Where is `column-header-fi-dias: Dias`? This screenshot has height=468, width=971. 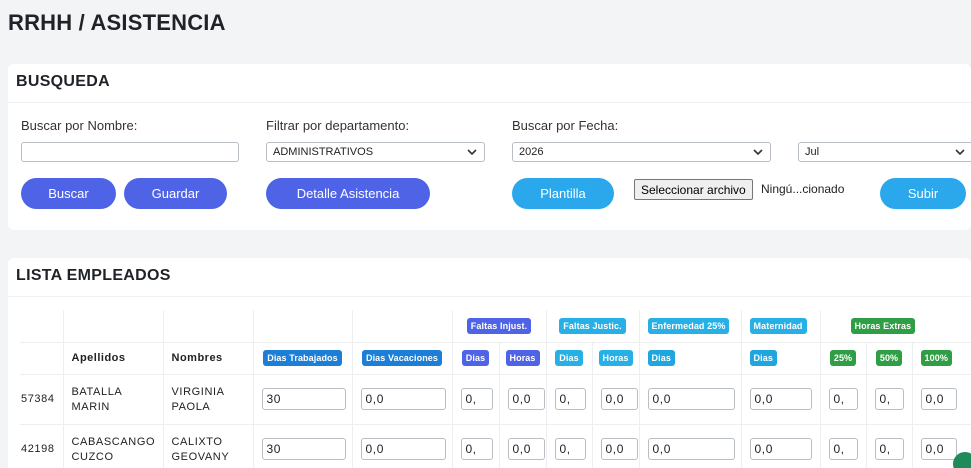
column-header-fi-dias: Dias is located at coordinates (476, 358).